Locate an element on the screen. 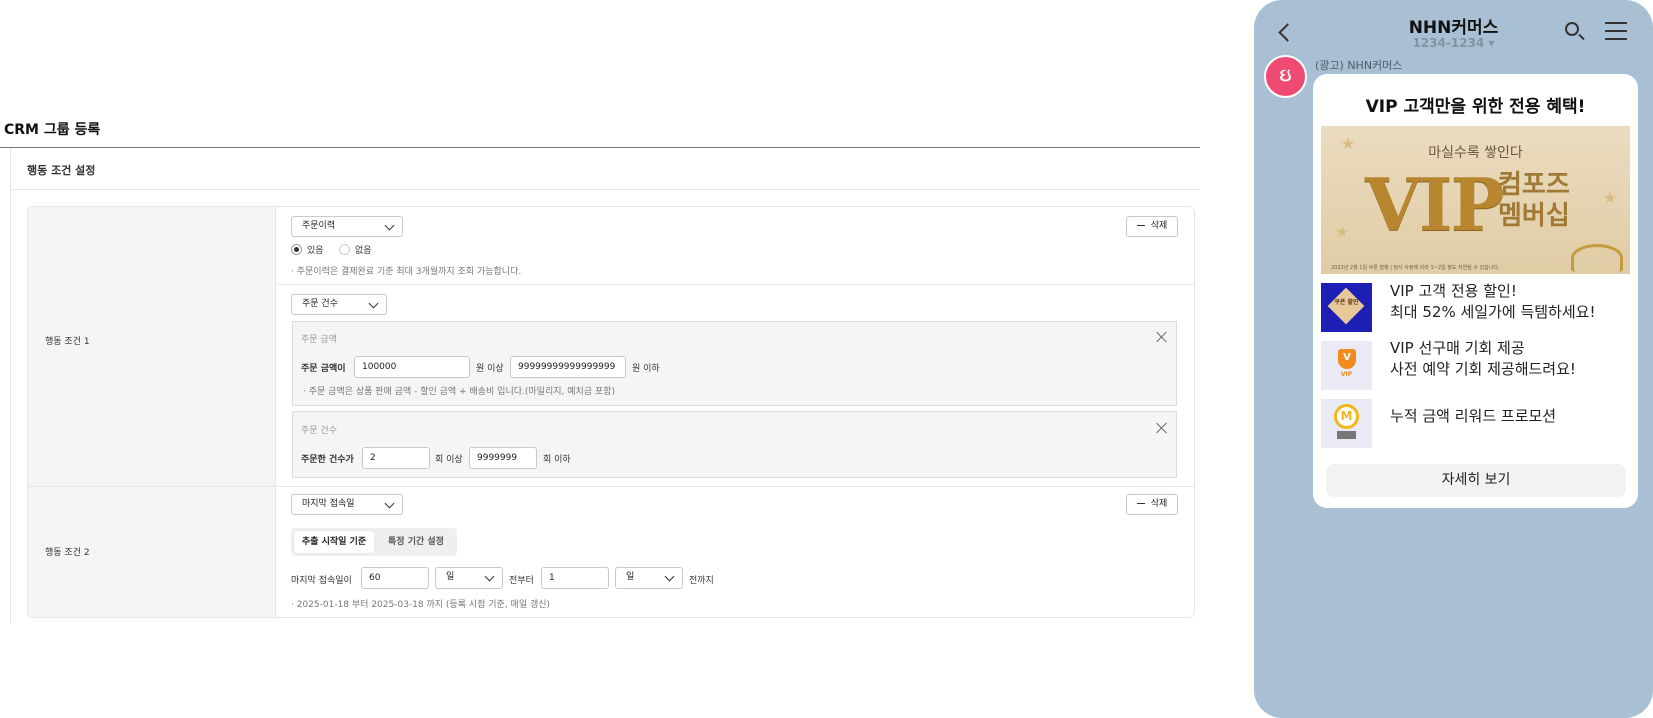 The image size is (1653, 718). banner-vip-text: VIP is located at coordinates (1435, 204).